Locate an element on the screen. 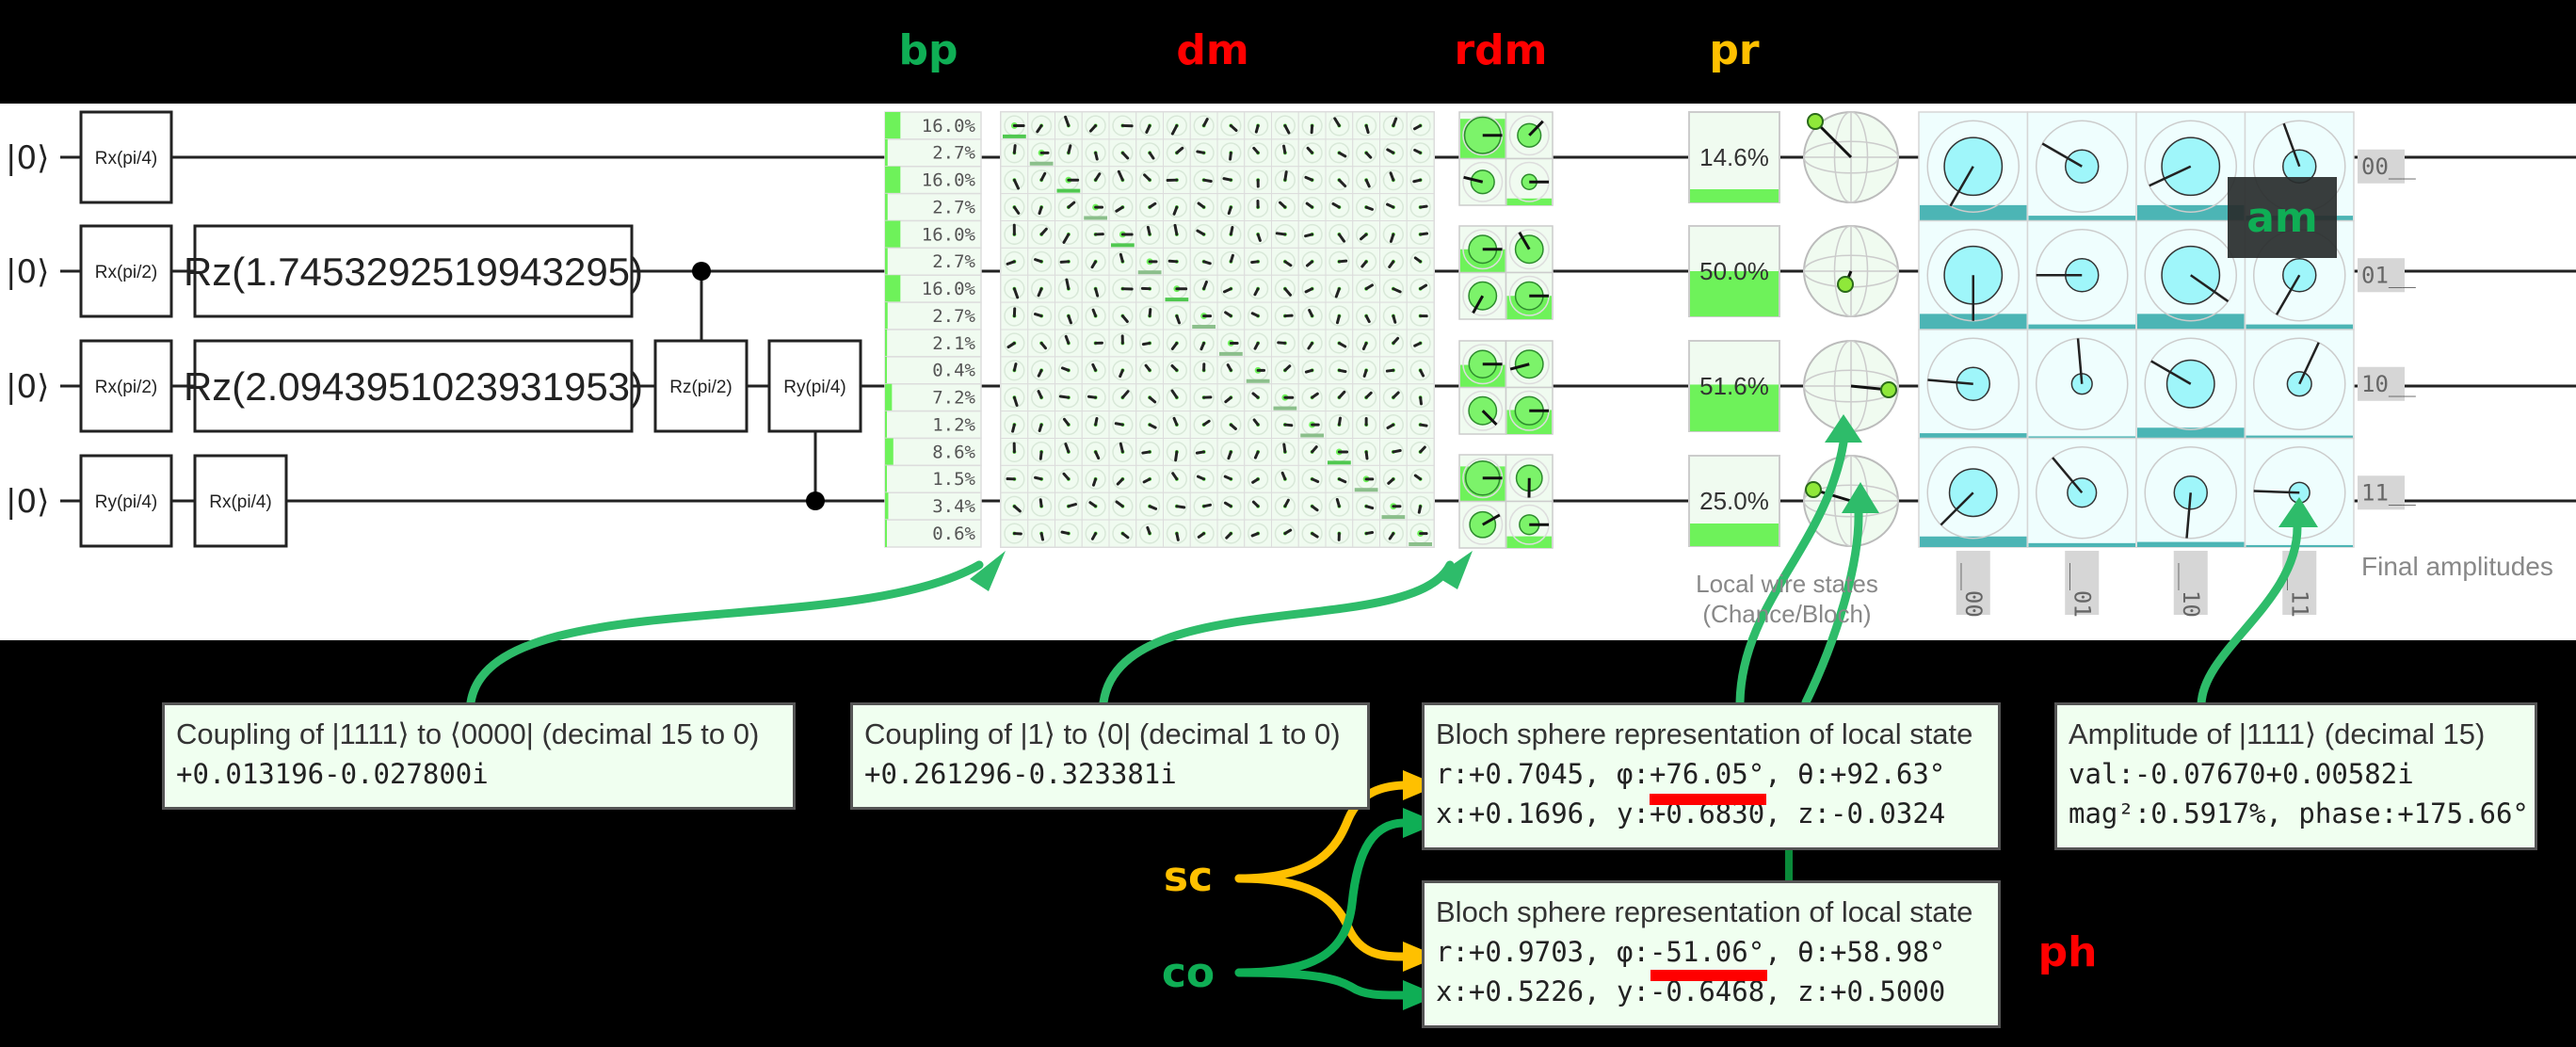 Image resolution: width=2576 pixels, height=1047 pixels. bp-row: 0.4% is located at coordinates (933, 370).